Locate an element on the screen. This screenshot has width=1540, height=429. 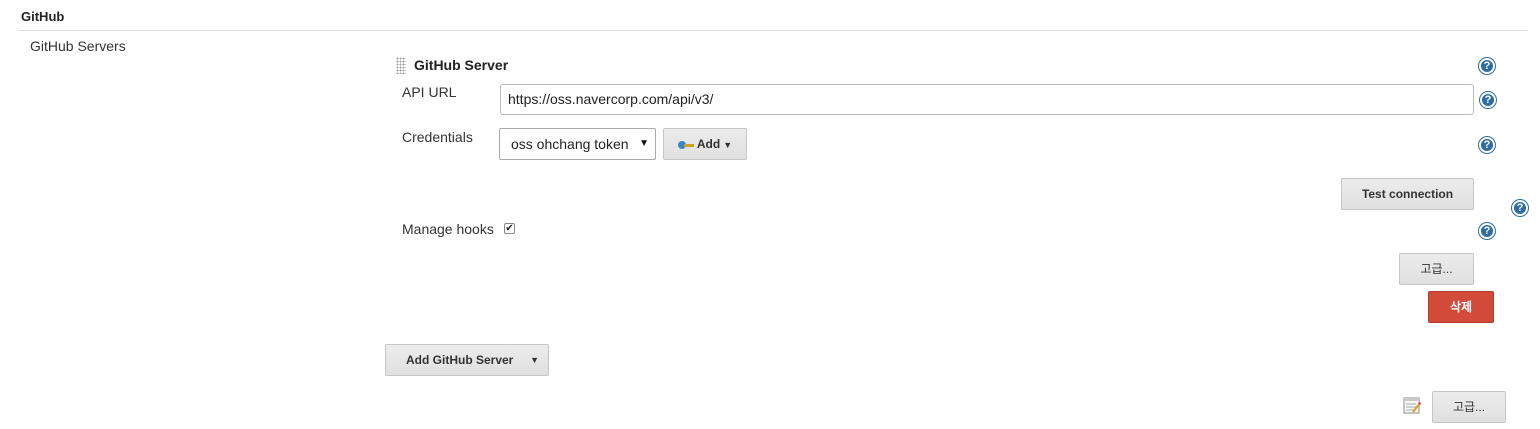
delete-server-button: 삭제 is located at coordinates (1461, 307).